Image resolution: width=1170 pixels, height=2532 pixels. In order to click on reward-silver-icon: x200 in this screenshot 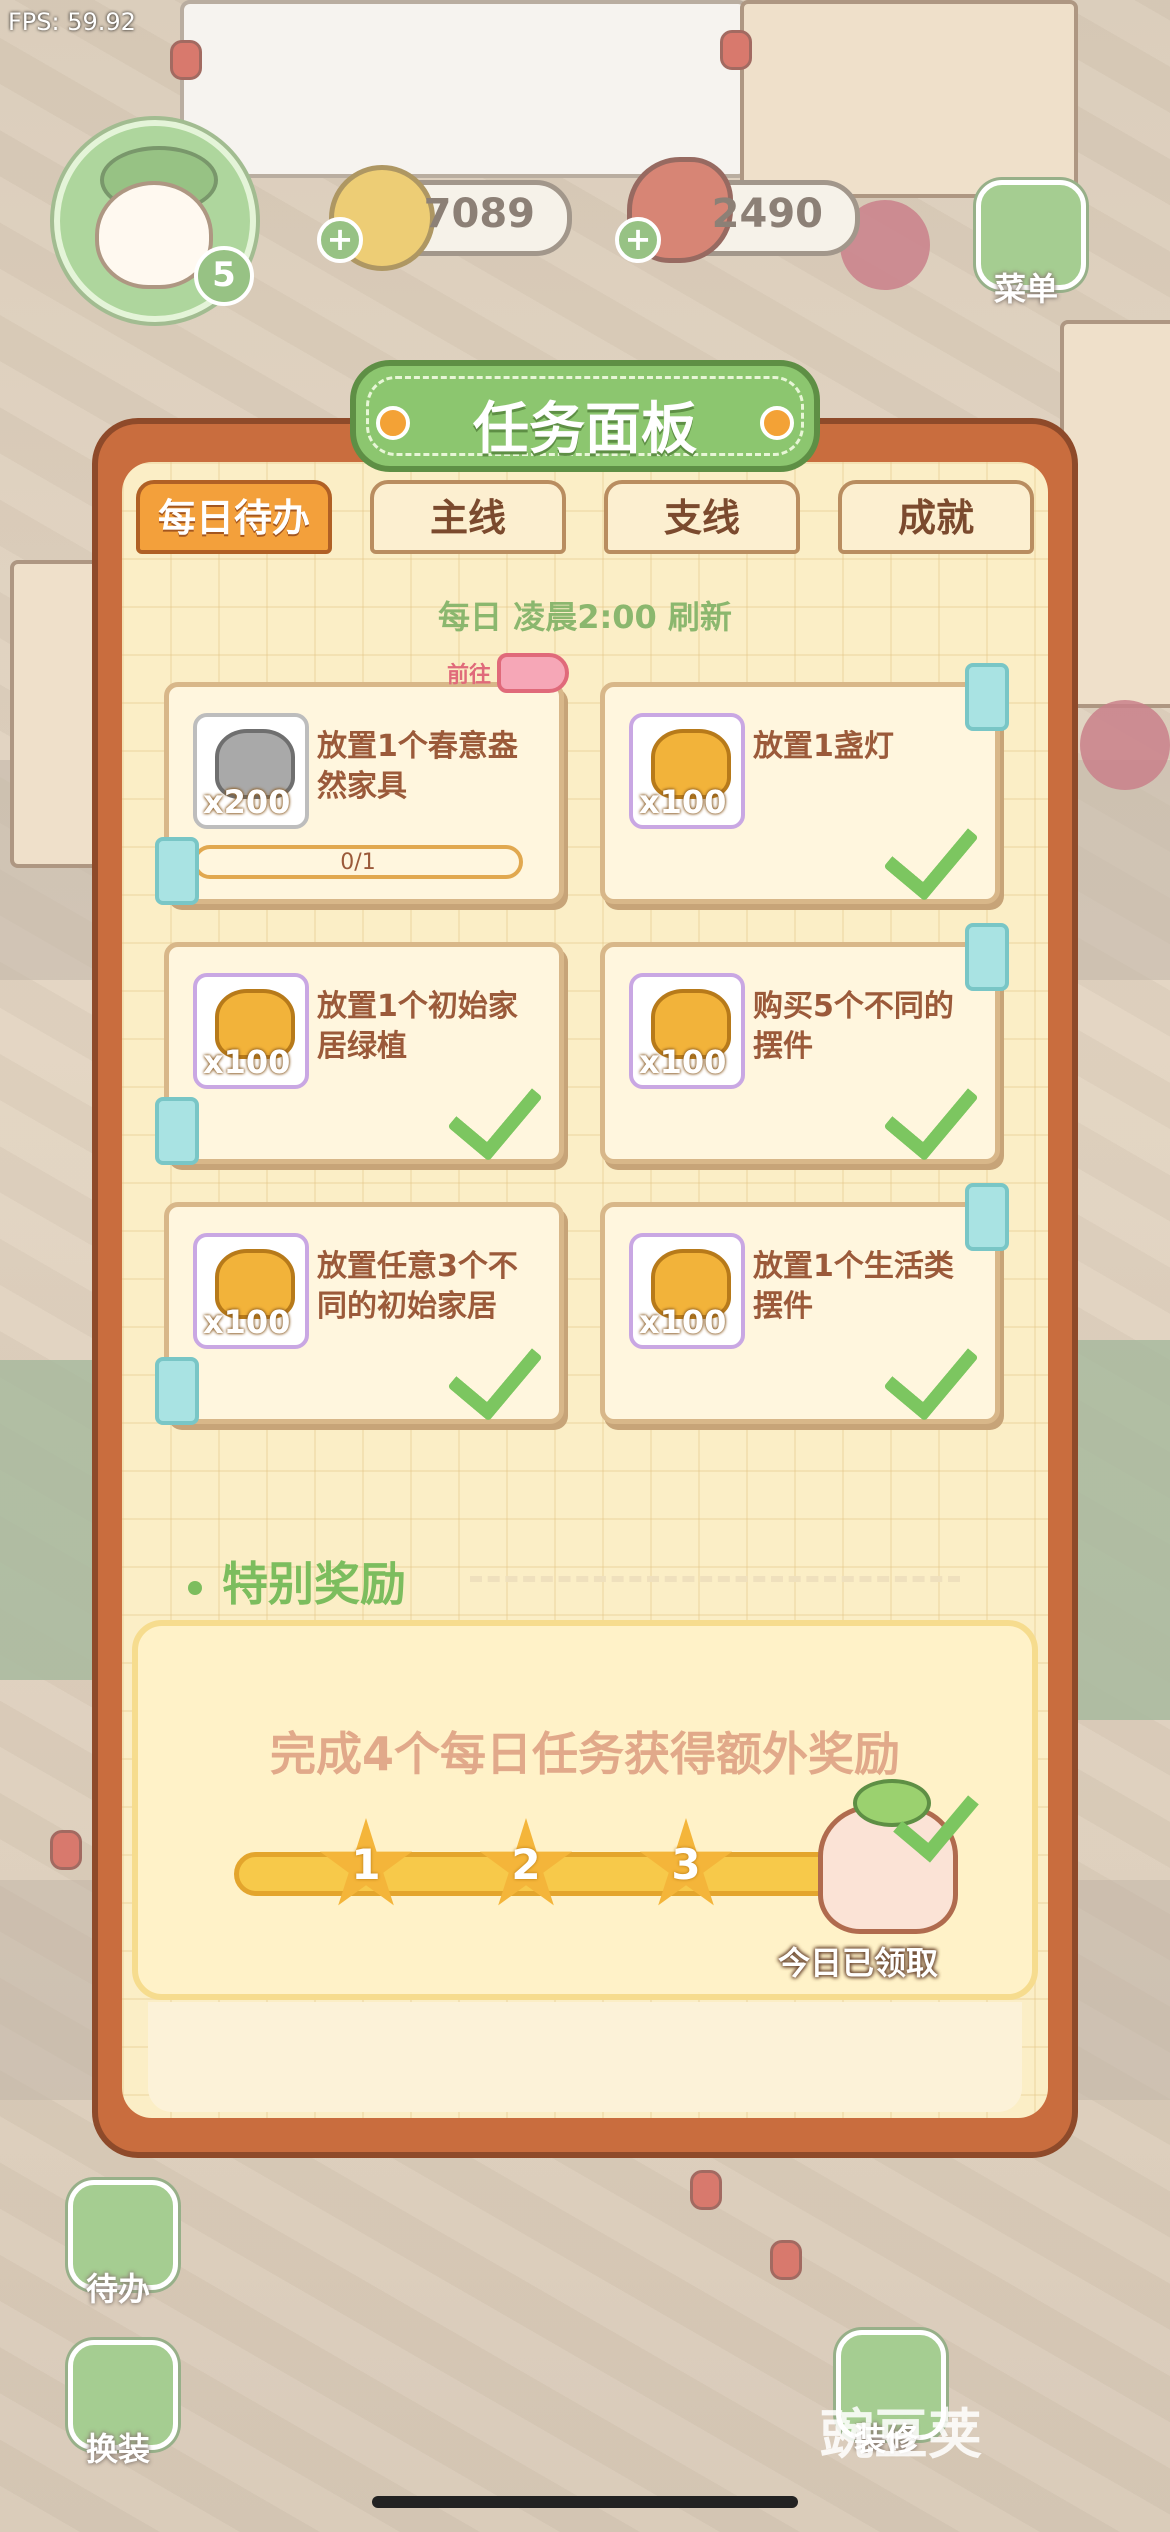, I will do `click(251, 771)`.